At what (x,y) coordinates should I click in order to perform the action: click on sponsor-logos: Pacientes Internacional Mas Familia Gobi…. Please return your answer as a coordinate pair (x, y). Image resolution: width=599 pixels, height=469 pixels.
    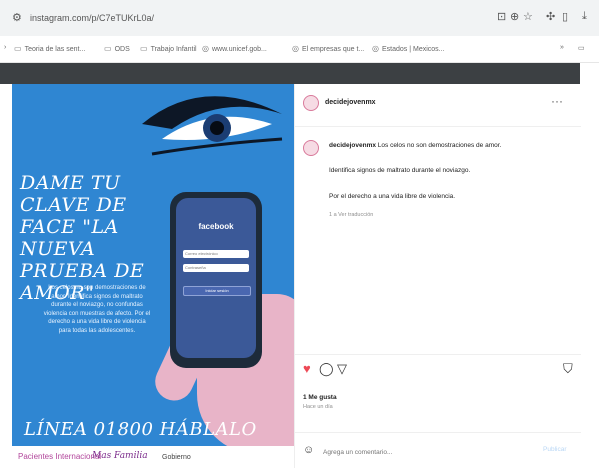
    Looking at the image, I should click on (153, 457).